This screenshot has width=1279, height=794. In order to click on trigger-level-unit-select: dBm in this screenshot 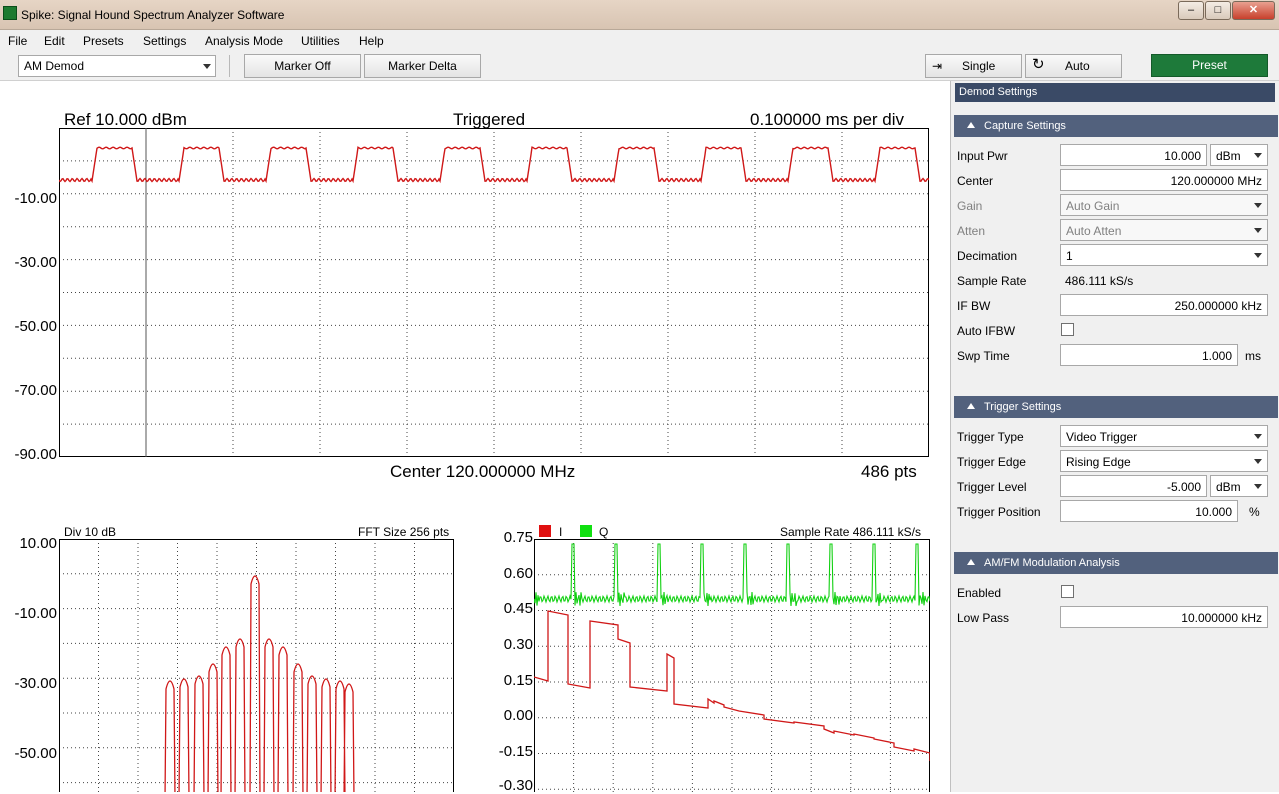, I will do `click(1239, 486)`.